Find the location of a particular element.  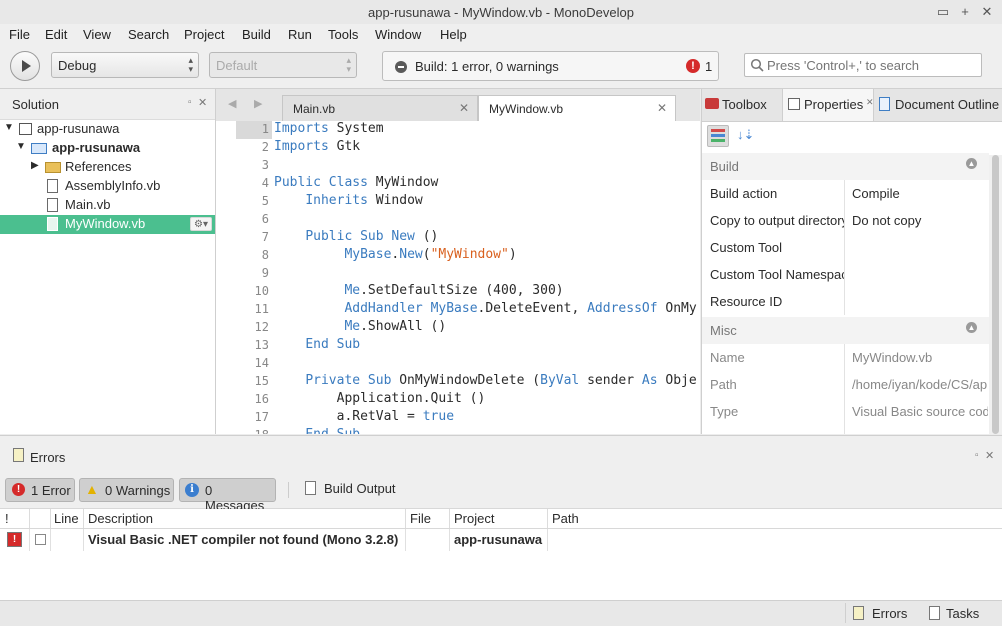

menu-view: View is located at coordinates (97, 34).